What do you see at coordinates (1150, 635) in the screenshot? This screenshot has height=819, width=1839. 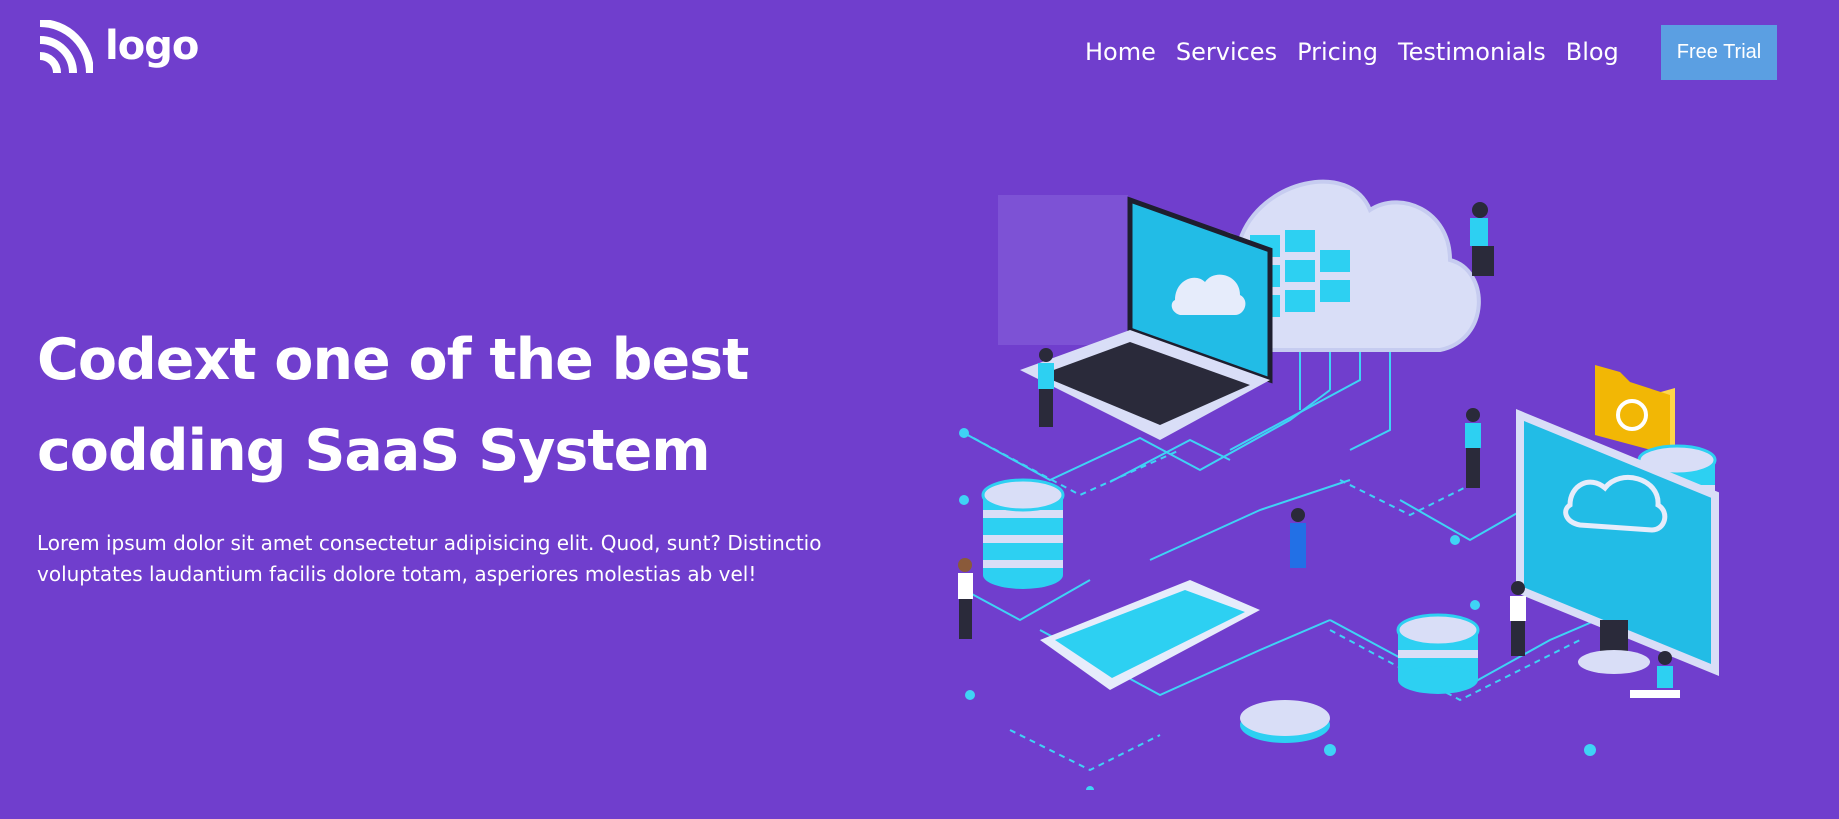 I see `smartphone-icon` at bounding box center [1150, 635].